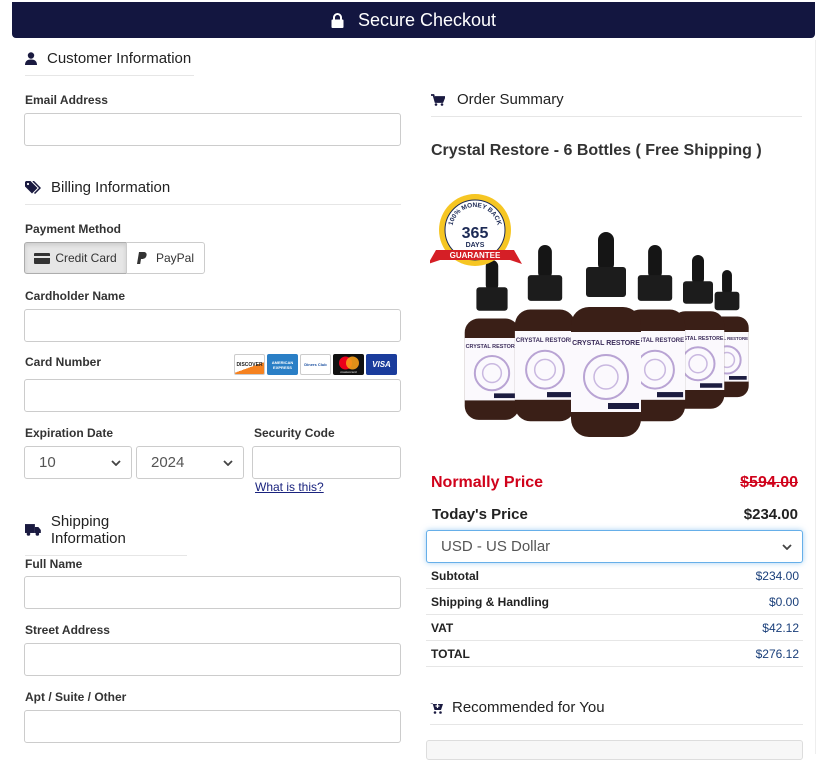 The width and height of the screenshot is (829, 760). I want to click on cardholder-name-input, so click(212, 325).